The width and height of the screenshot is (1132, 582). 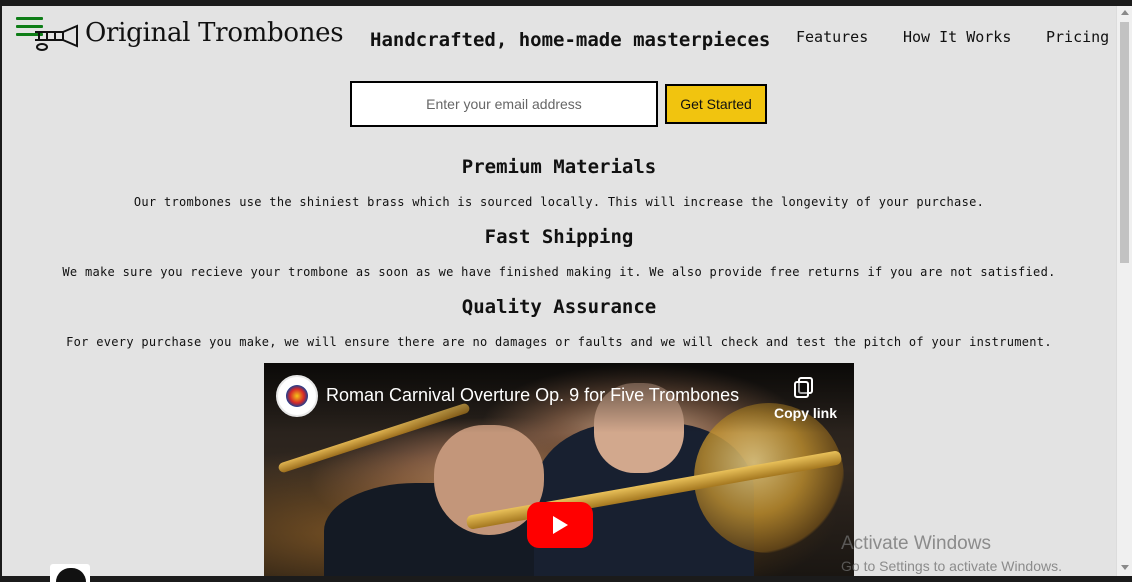 What do you see at coordinates (832, 37) in the screenshot?
I see `nav-link-features: Features` at bounding box center [832, 37].